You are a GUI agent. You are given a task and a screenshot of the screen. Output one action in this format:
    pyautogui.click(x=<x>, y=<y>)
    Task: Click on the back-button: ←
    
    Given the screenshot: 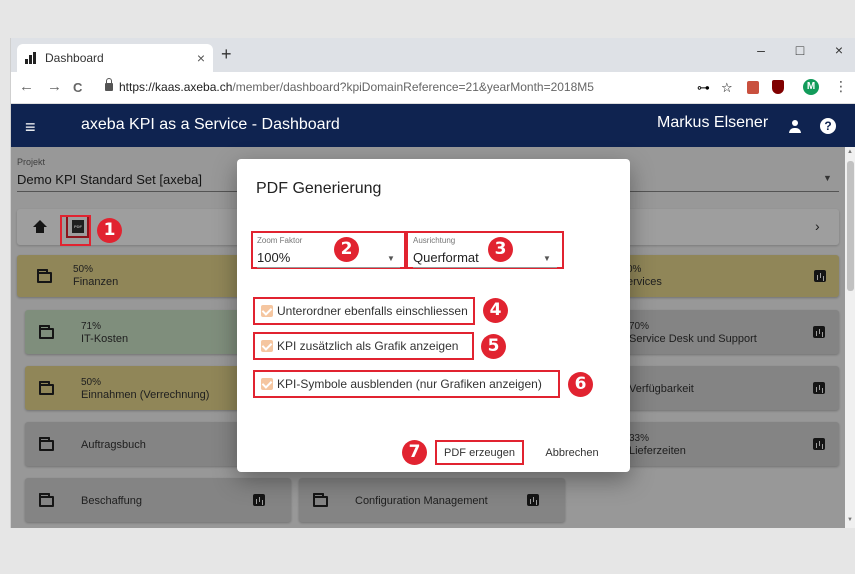 What is the action you would take?
    pyautogui.click(x=26, y=86)
    